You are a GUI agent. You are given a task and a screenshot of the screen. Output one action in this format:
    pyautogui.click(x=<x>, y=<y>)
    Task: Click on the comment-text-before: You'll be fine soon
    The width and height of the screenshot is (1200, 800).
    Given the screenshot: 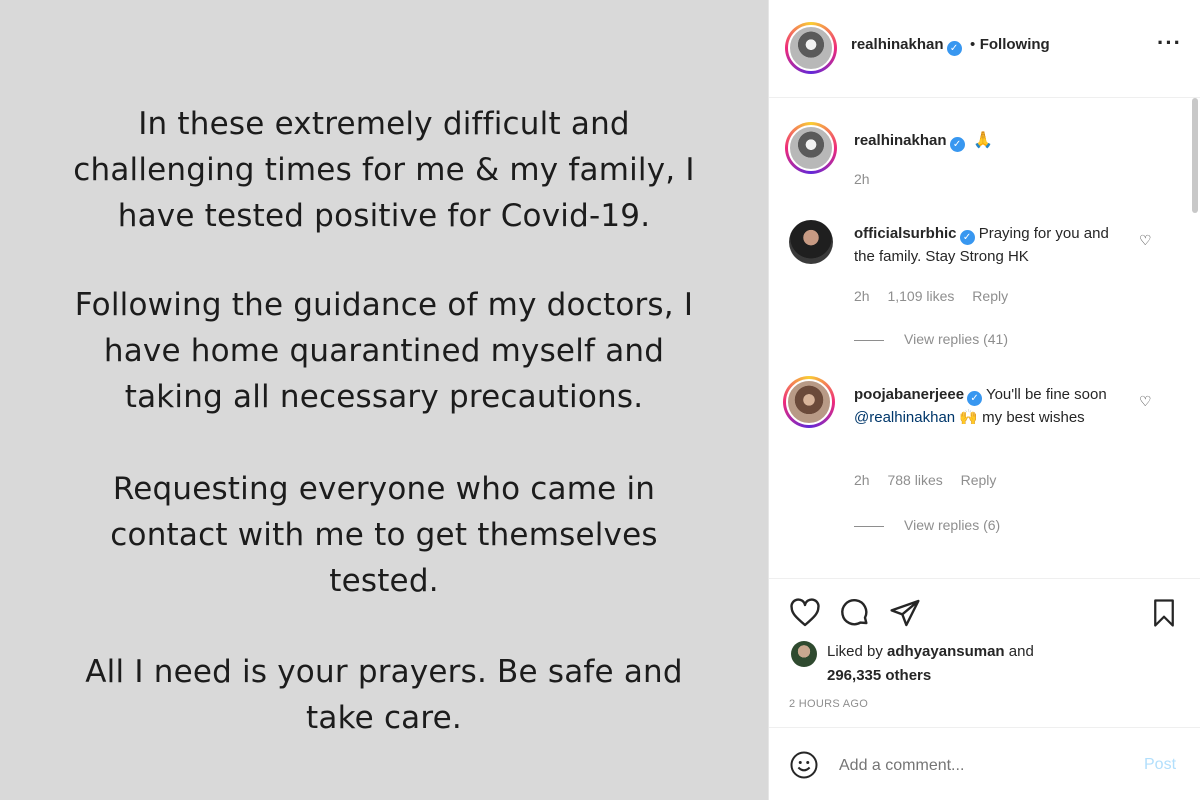 What is the action you would take?
    pyautogui.click(x=1046, y=394)
    